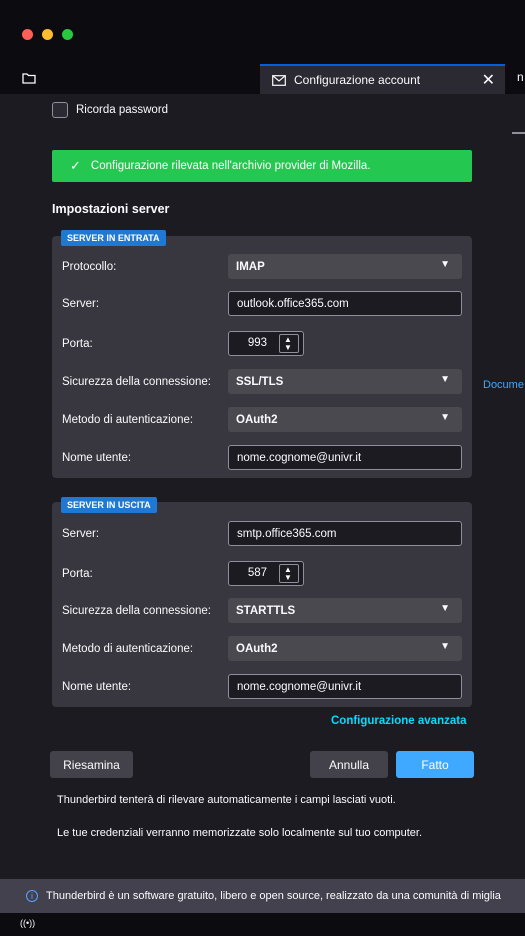 Image resolution: width=525 pixels, height=936 pixels. I want to click on incoming-auth-label: Metodo di autenticazione:, so click(128, 420).